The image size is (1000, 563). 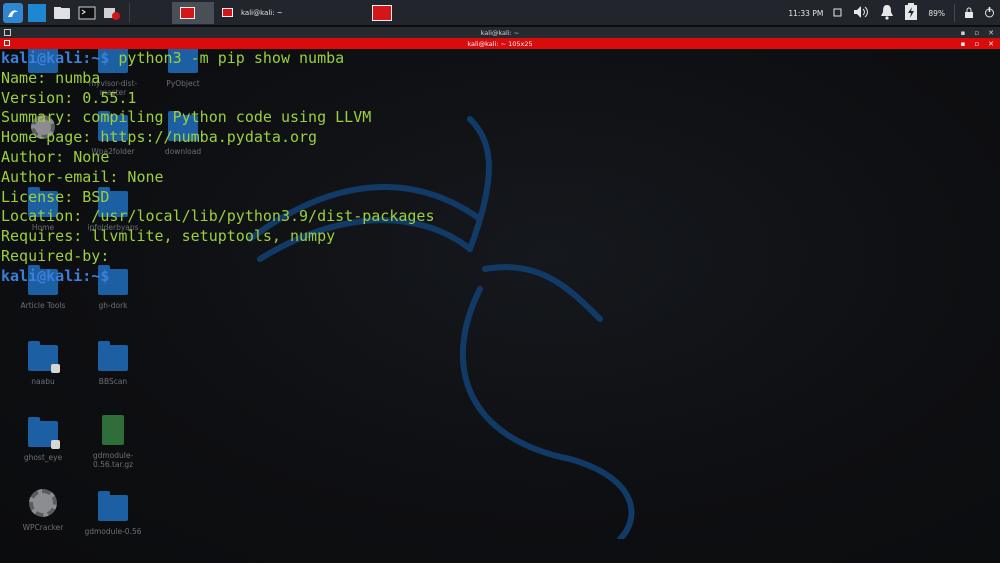 What do you see at coordinates (289, 13) in the screenshot?
I see `task-button-terminal: kali@kali: ~` at bounding box center [289, 13].